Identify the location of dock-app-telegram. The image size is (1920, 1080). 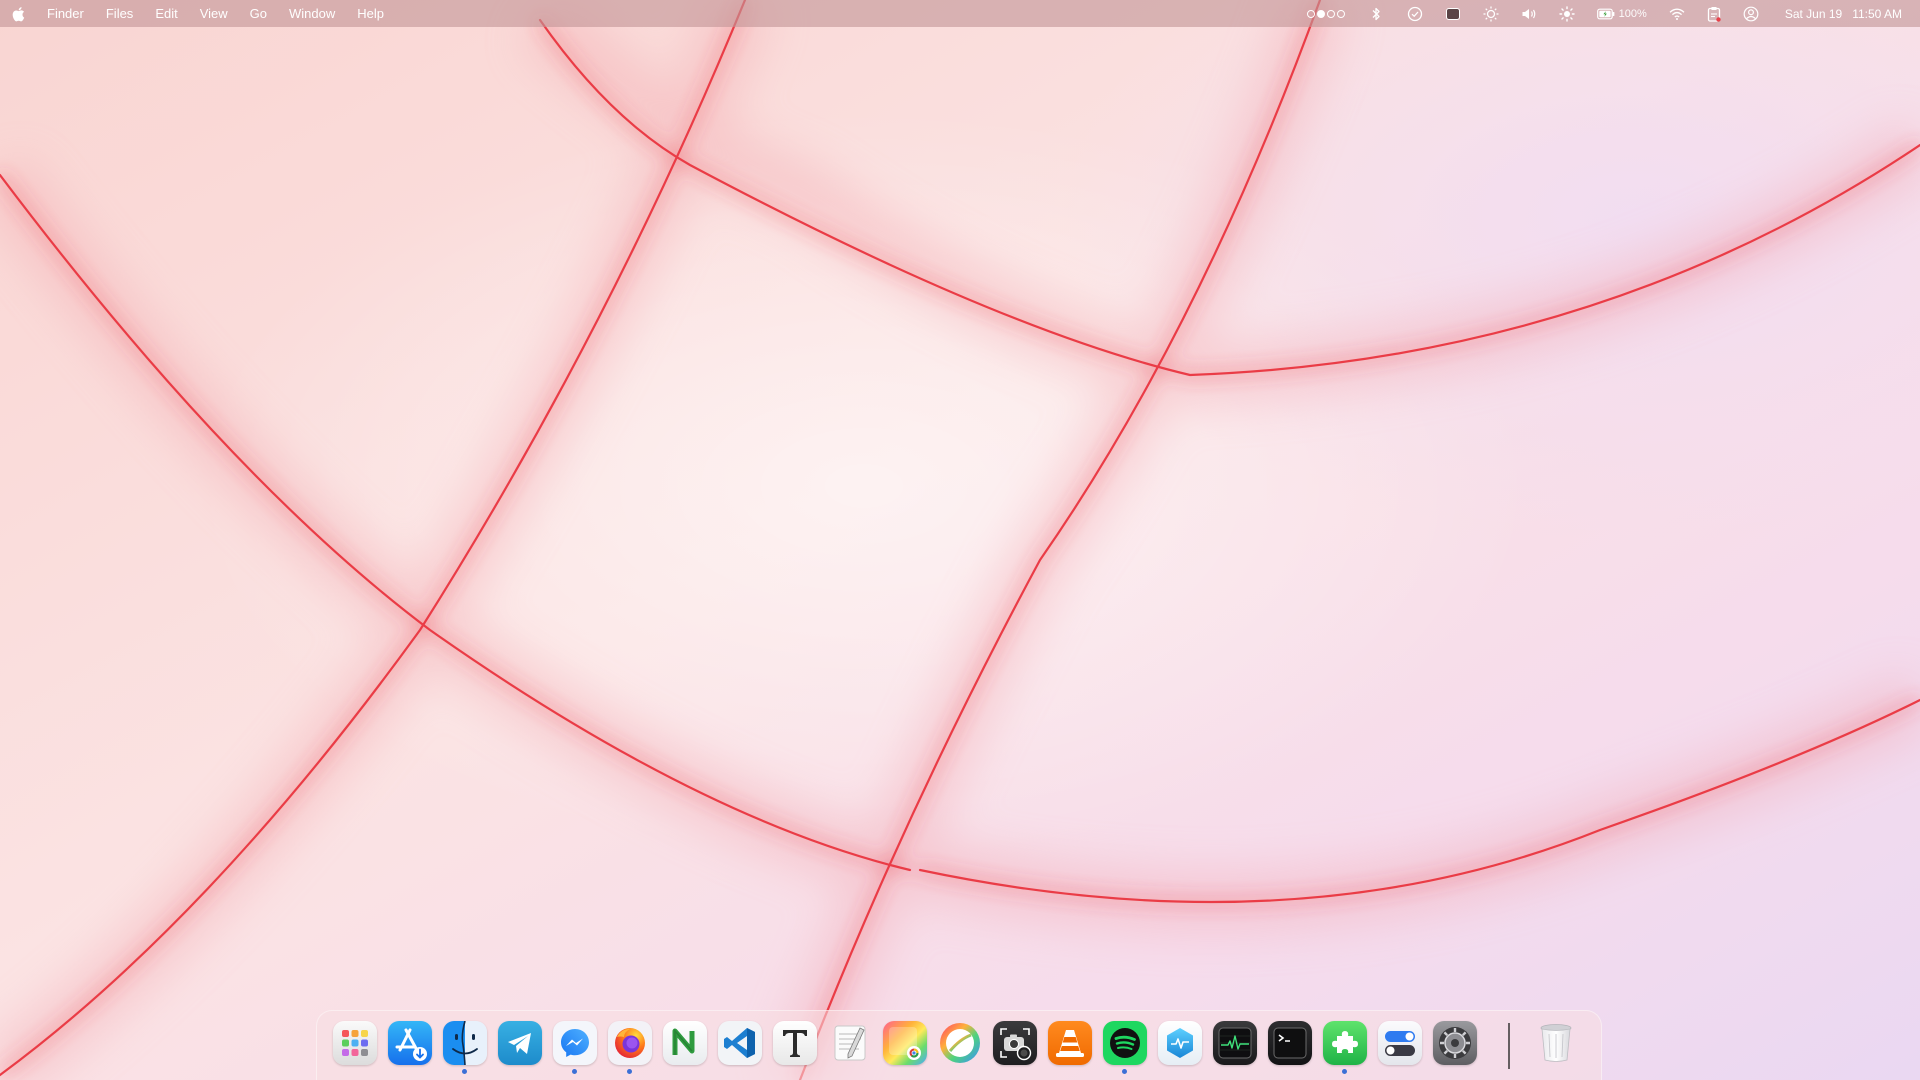
(520, 1043).